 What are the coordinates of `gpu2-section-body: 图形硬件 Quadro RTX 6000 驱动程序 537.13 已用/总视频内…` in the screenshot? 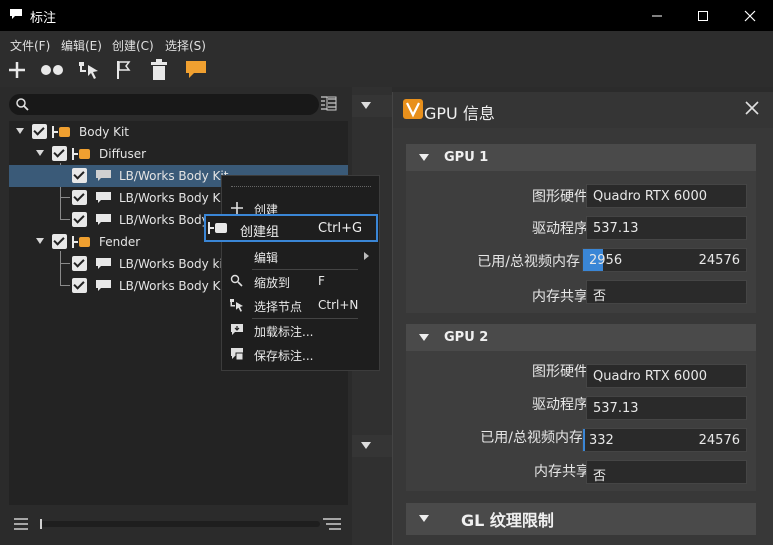 It's located at (581, 421).